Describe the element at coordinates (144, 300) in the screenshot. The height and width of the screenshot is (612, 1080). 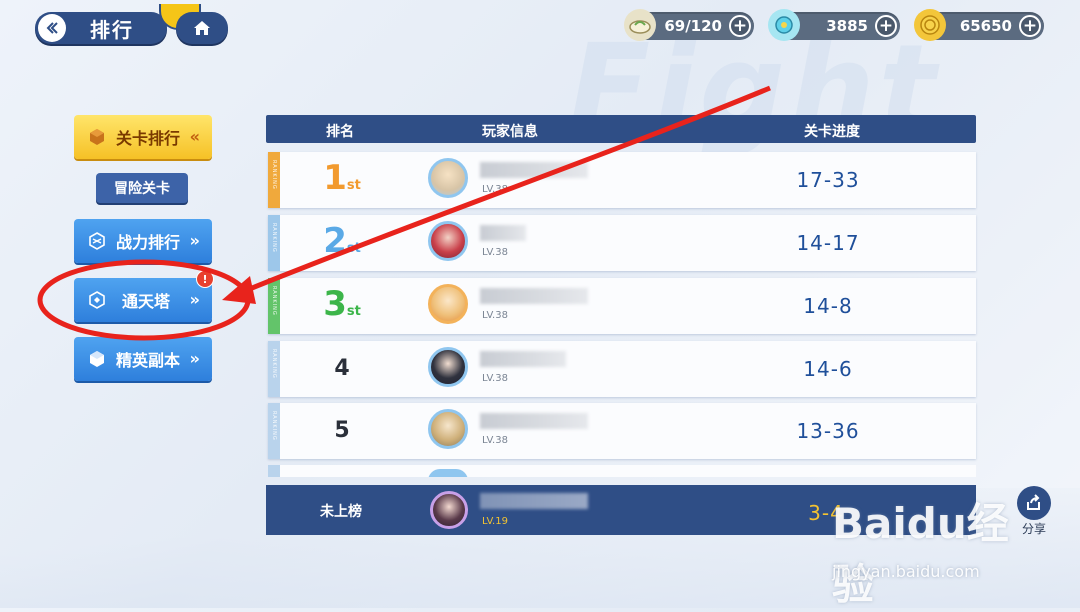
I see `annotation-circle` at that location.